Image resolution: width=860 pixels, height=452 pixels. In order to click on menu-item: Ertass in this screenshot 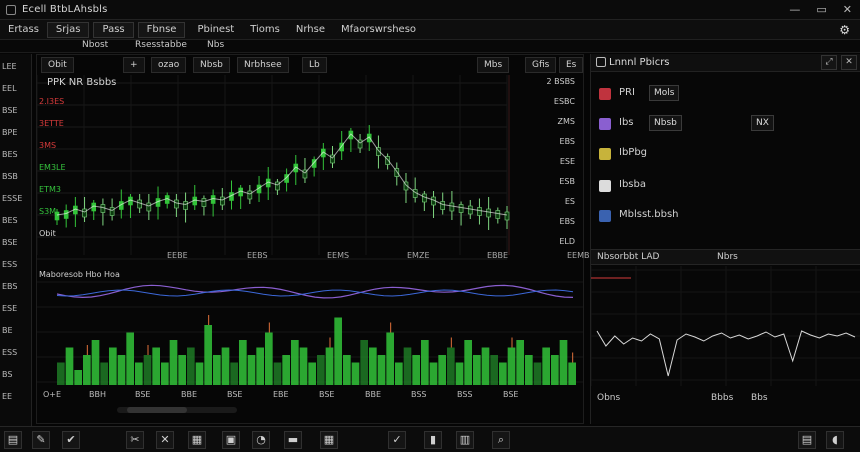, I will do `click(23, 30)`.